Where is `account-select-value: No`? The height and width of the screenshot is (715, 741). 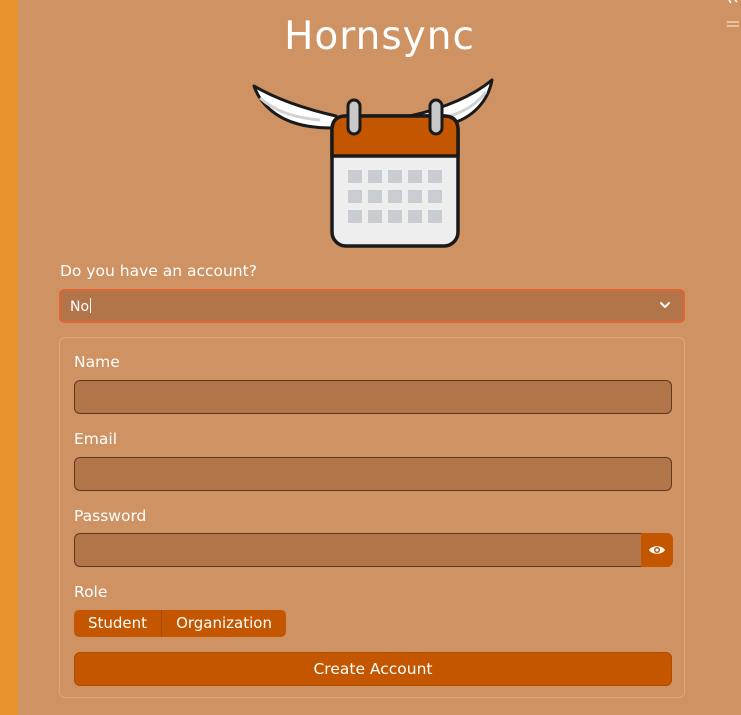
account-select-value: No is located at coordinates (81, 306).